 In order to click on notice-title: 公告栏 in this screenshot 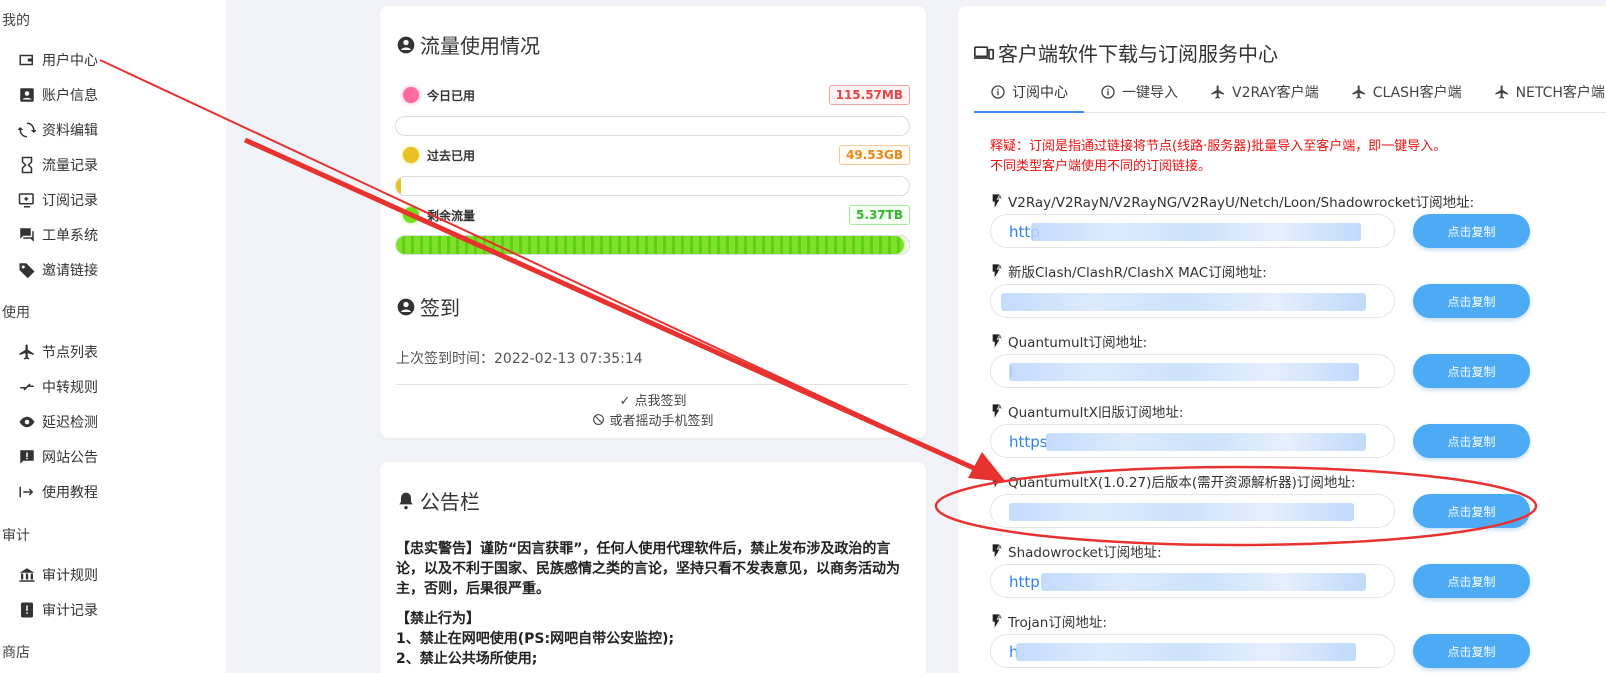, I will do `click(438, 500)`.